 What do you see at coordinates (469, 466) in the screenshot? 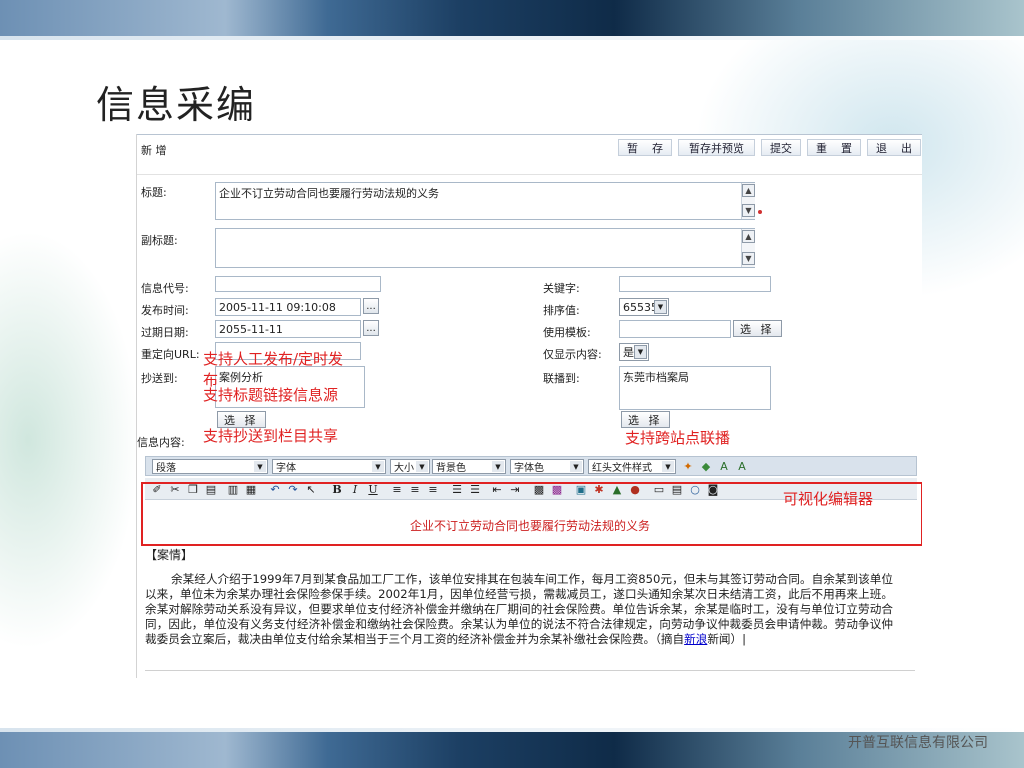
I see `bgcolor-select: 背景色 ▼` at bounding box center [469, 466].